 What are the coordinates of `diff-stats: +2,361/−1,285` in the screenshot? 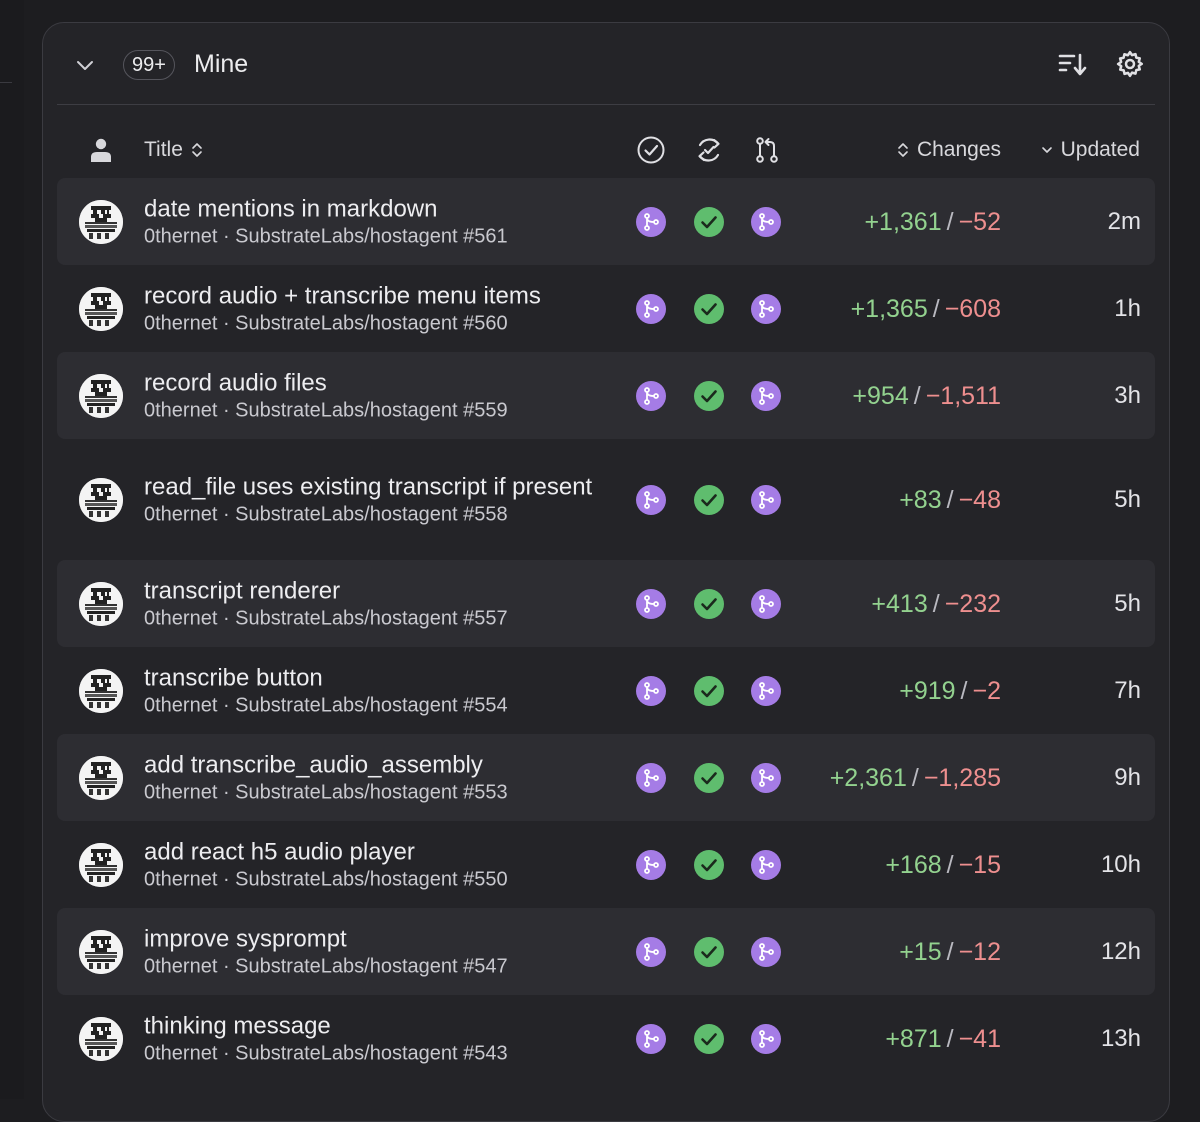 It's located at (915, 778).